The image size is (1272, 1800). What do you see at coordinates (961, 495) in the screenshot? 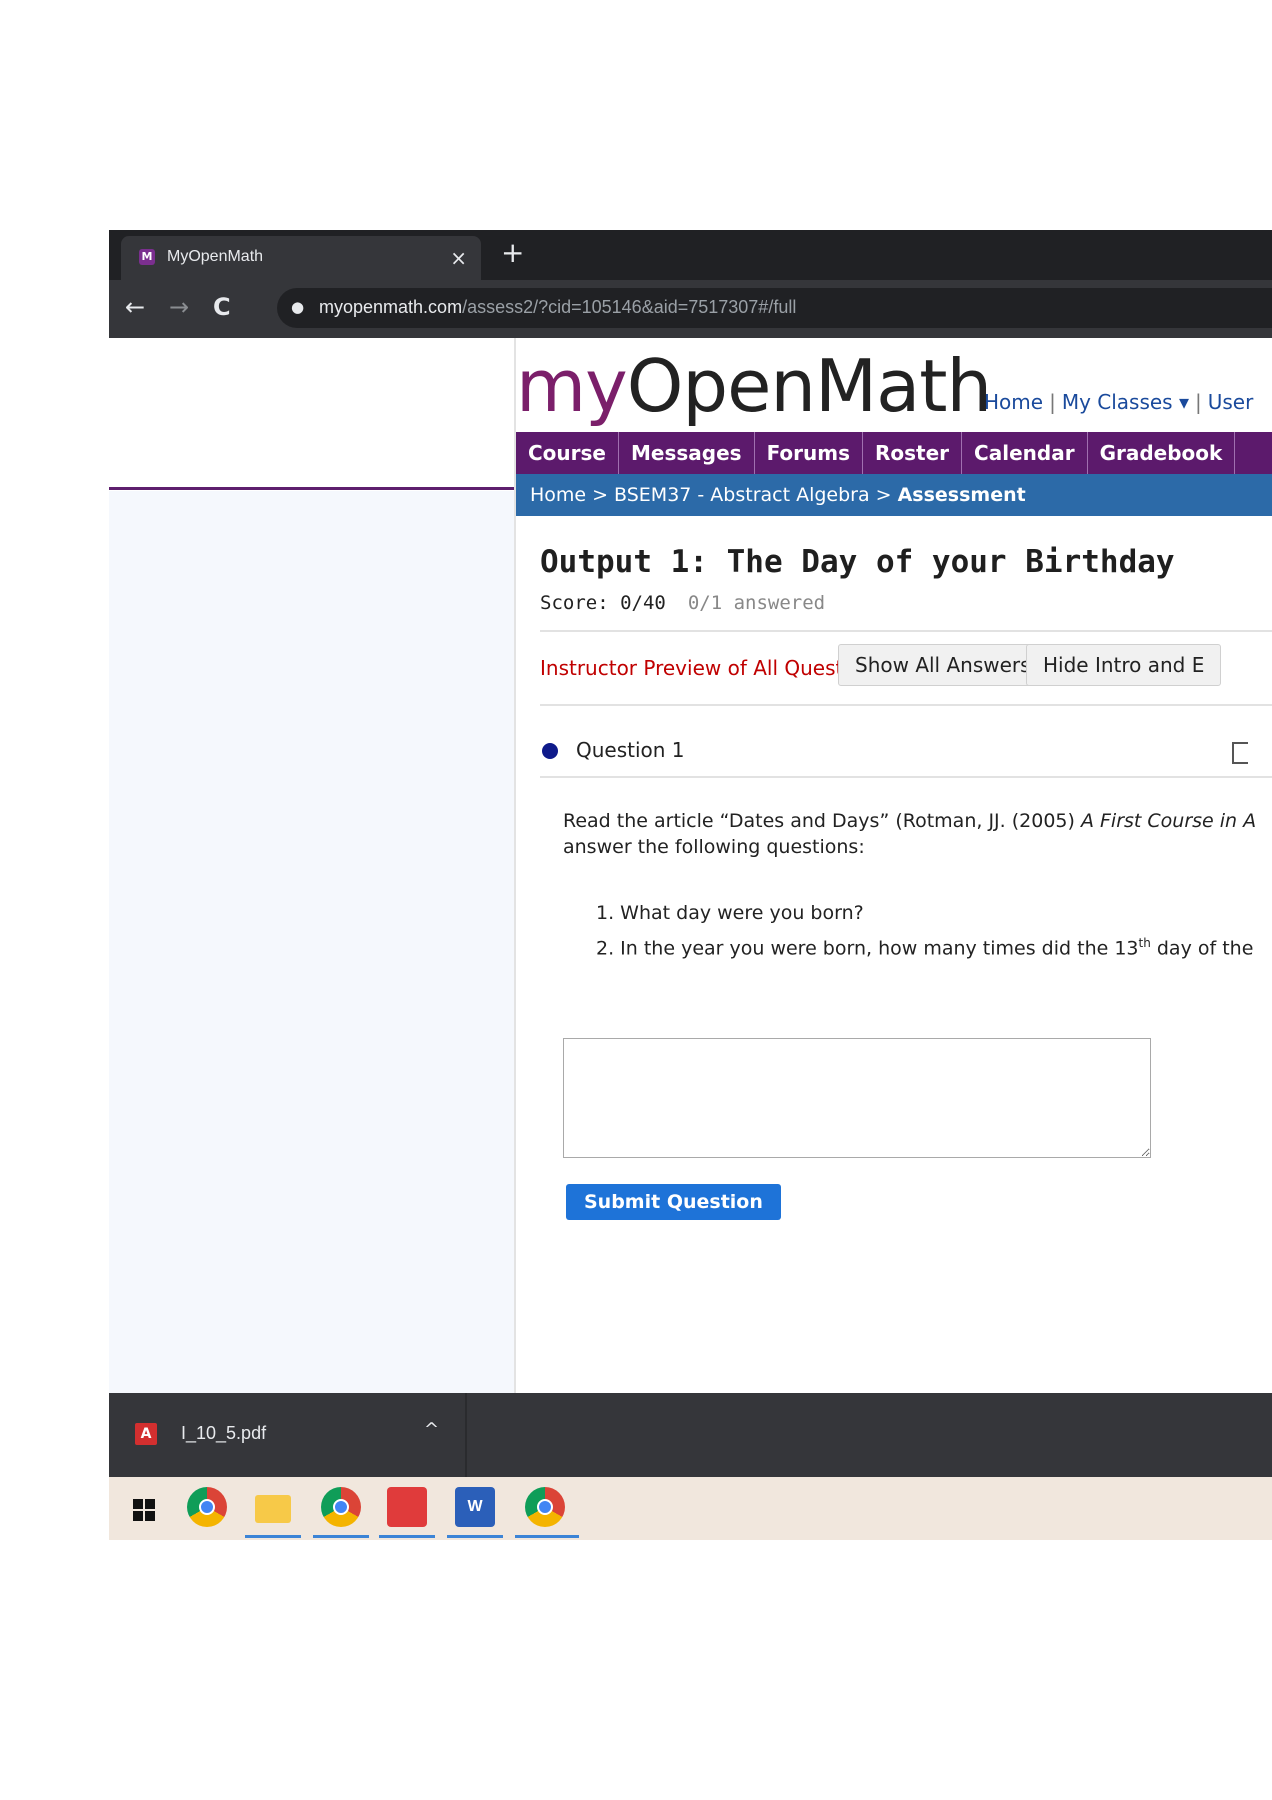
I see `breadcrumb-current: Assessment` at bounding box center [961, 495].